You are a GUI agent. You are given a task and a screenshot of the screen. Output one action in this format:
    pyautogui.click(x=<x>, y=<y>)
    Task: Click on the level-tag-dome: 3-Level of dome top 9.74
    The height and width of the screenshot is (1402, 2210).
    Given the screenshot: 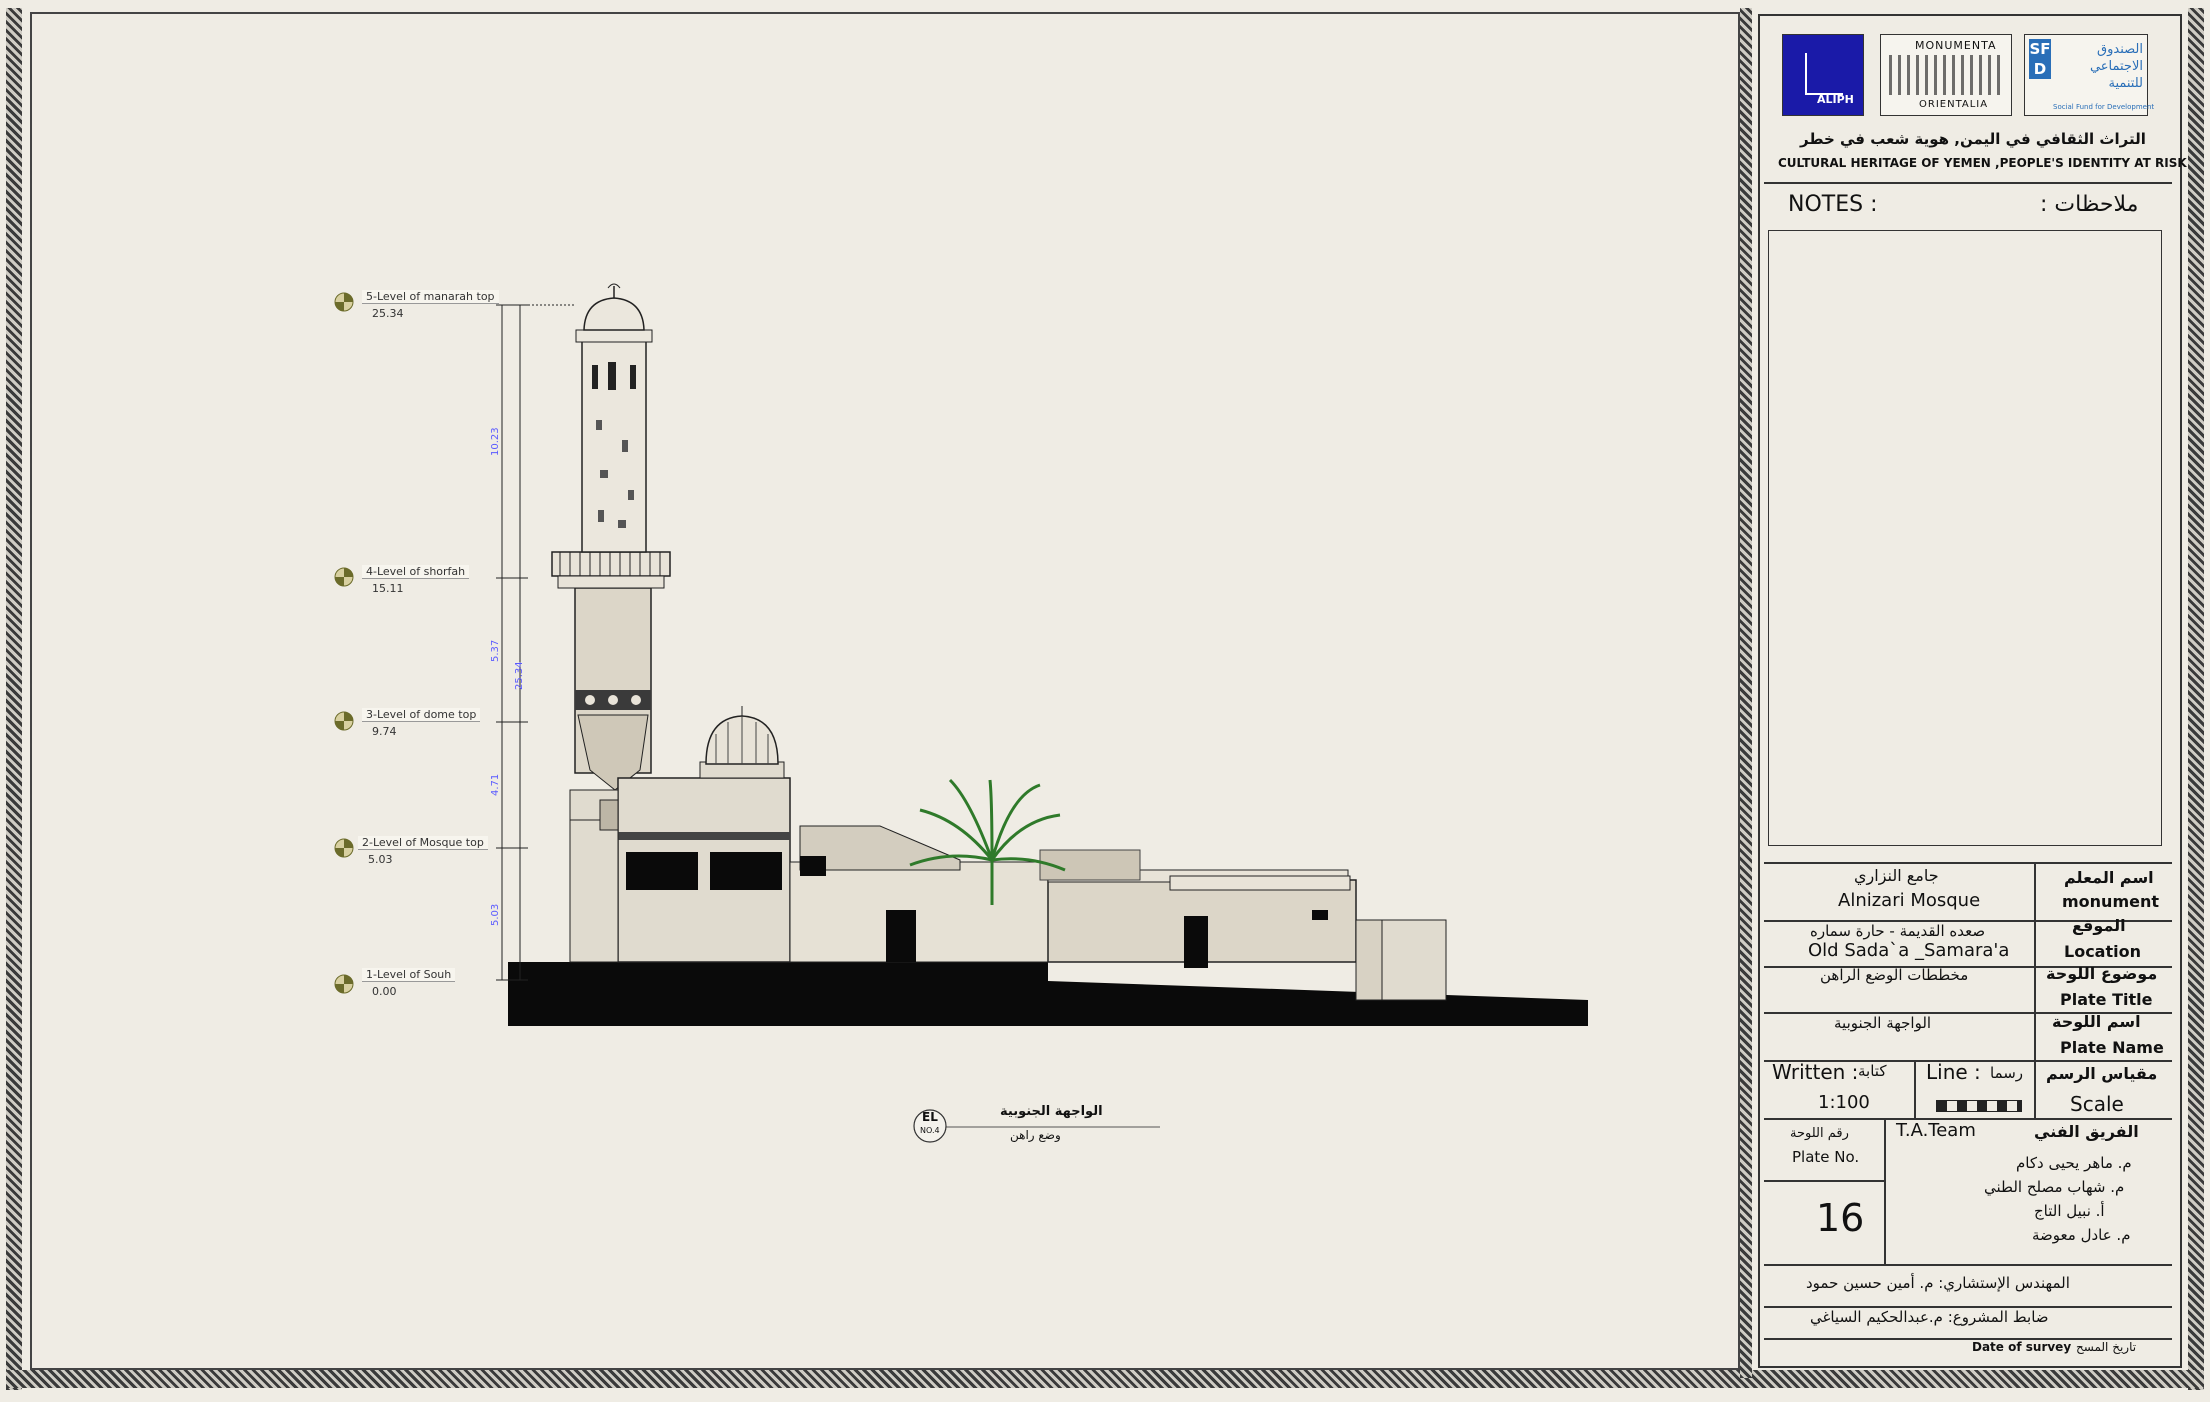 What is the action you would take?
    pyautogui.click(x=421, y=723)
    